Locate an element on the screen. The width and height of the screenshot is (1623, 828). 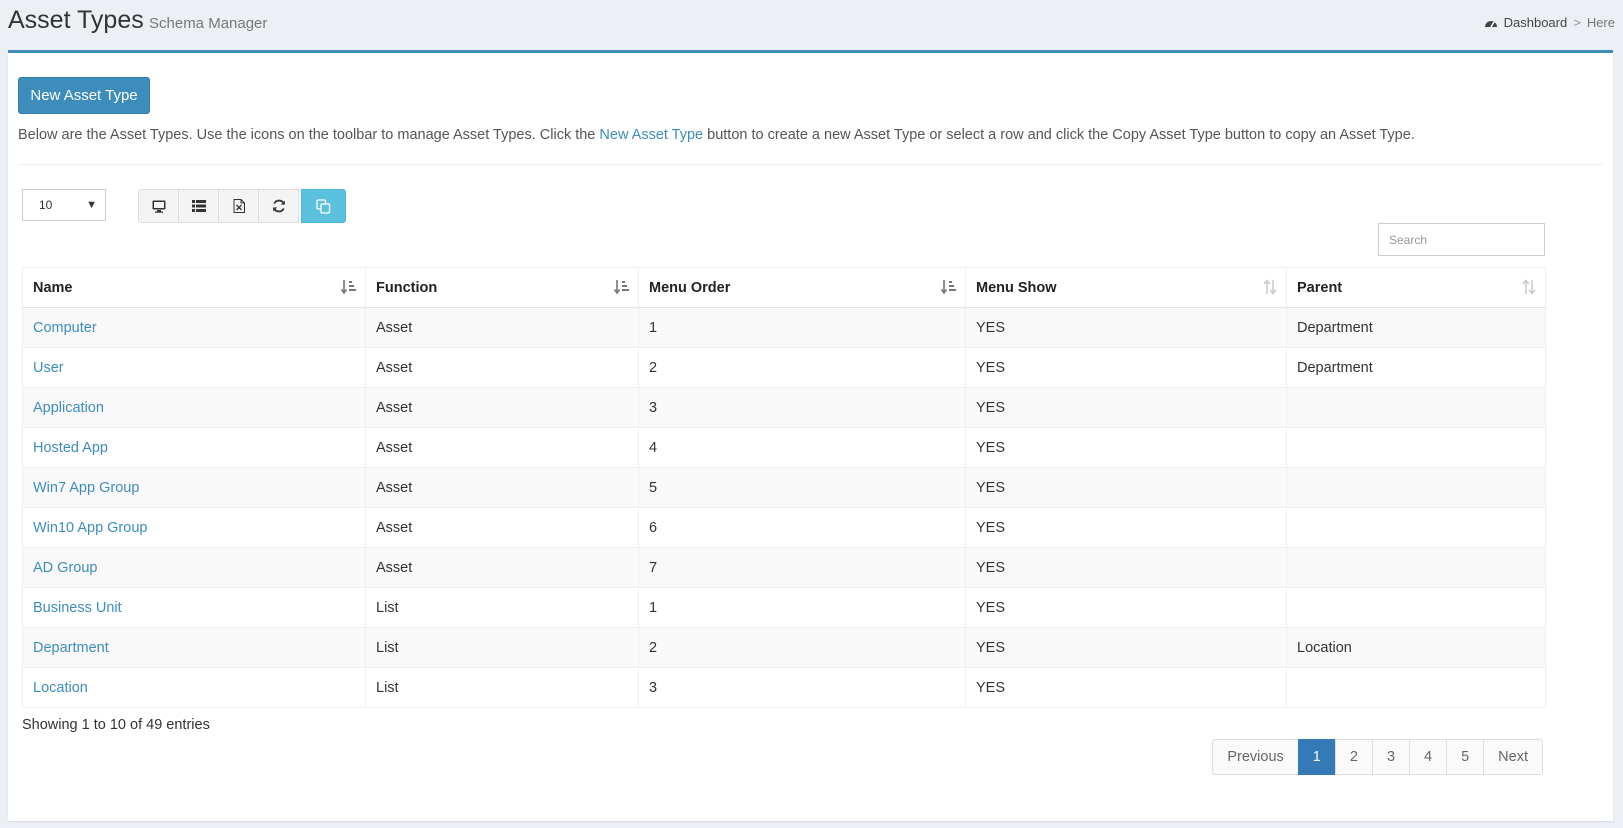
table-row: Department List 2 YES Location is located at coordinates (784, 647).